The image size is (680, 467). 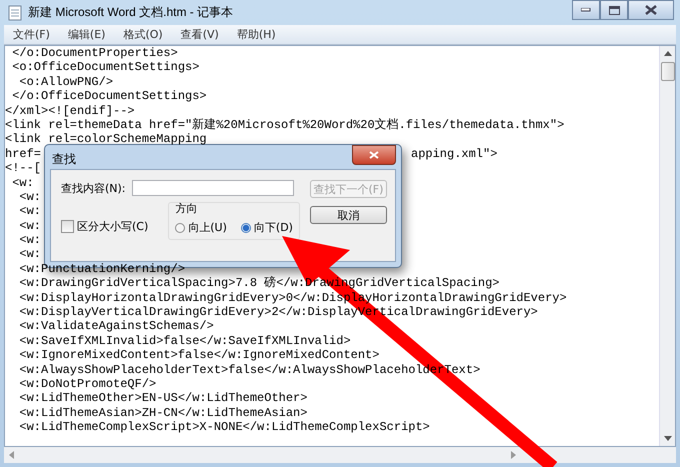 What do you see at coordinates (106, 139) in the screenshot?
I see `code-line: <link rel=colorSchemeMapping` at bounding box center [106, 139].